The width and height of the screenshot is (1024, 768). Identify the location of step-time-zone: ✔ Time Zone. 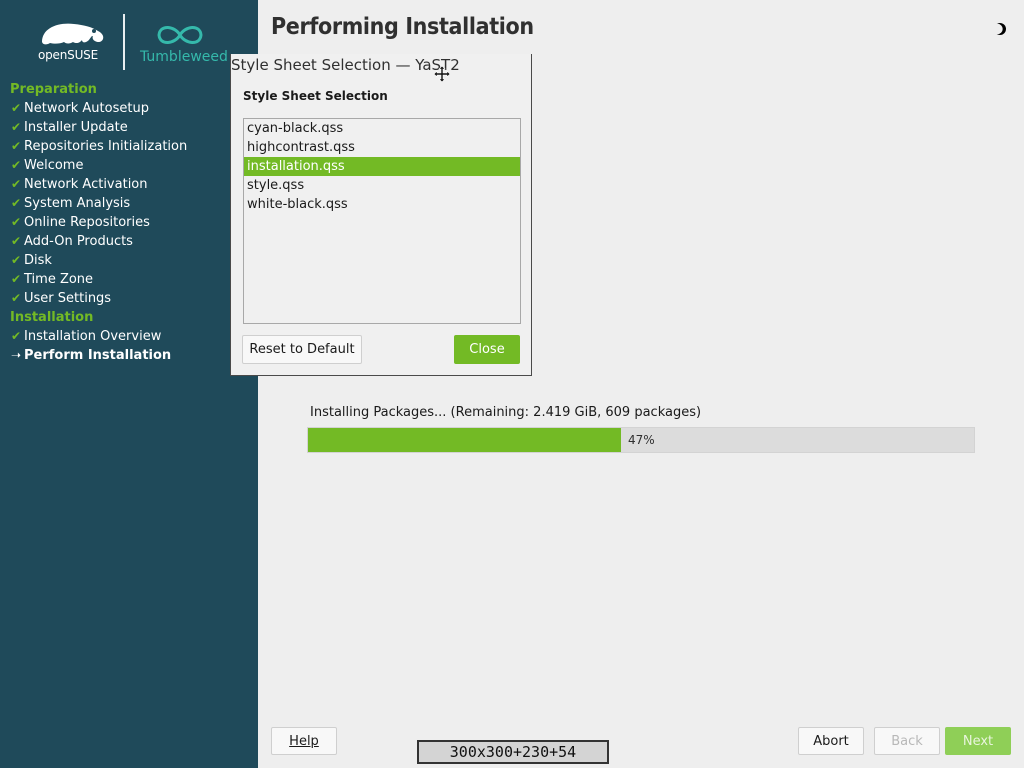
(52, 279).